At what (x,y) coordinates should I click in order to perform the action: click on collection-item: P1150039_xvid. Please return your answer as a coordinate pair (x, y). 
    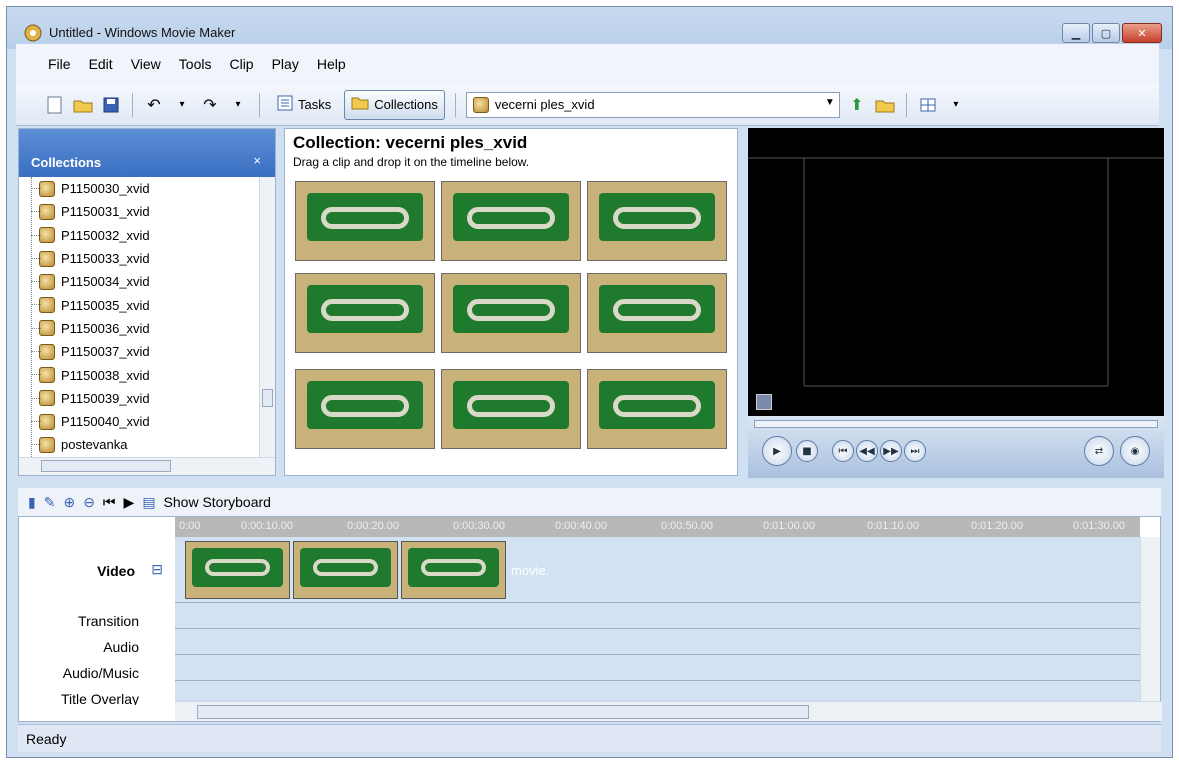
    Looking at the image, I should click on (153, 398).